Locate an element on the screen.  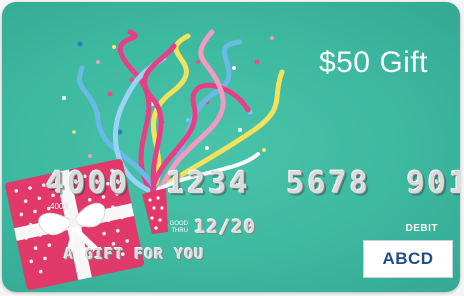
good-thru-line-2: THRU is located at coordinates (179, 231).